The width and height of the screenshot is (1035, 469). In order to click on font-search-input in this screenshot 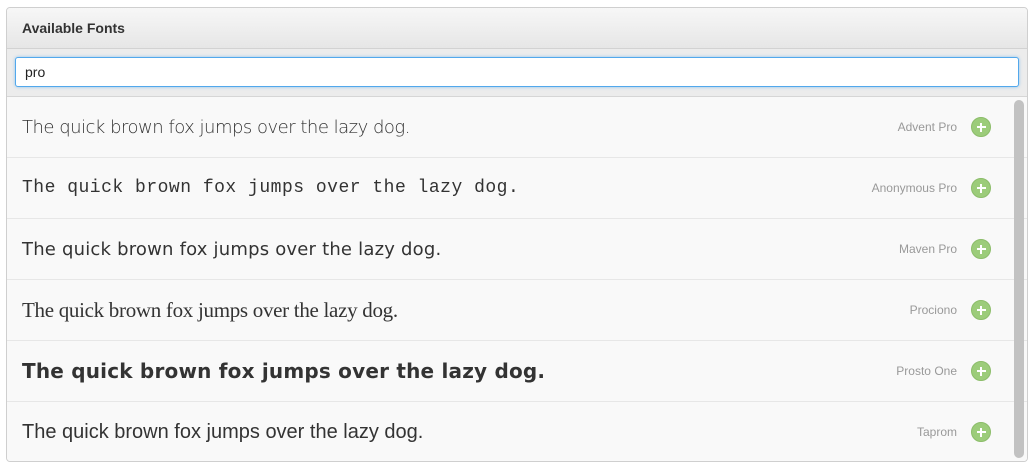, I will do `click(517, 72)`.